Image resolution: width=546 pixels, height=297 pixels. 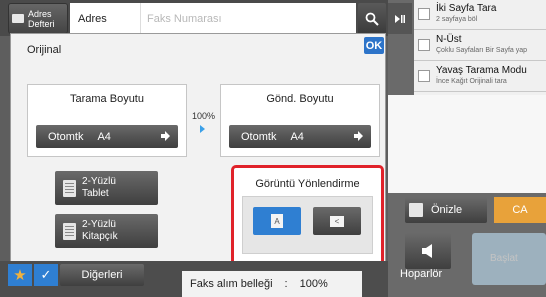 I want to click on list-item-subtitle: İnce Kağıt Orijinali tara, so click(x=471, y=81).